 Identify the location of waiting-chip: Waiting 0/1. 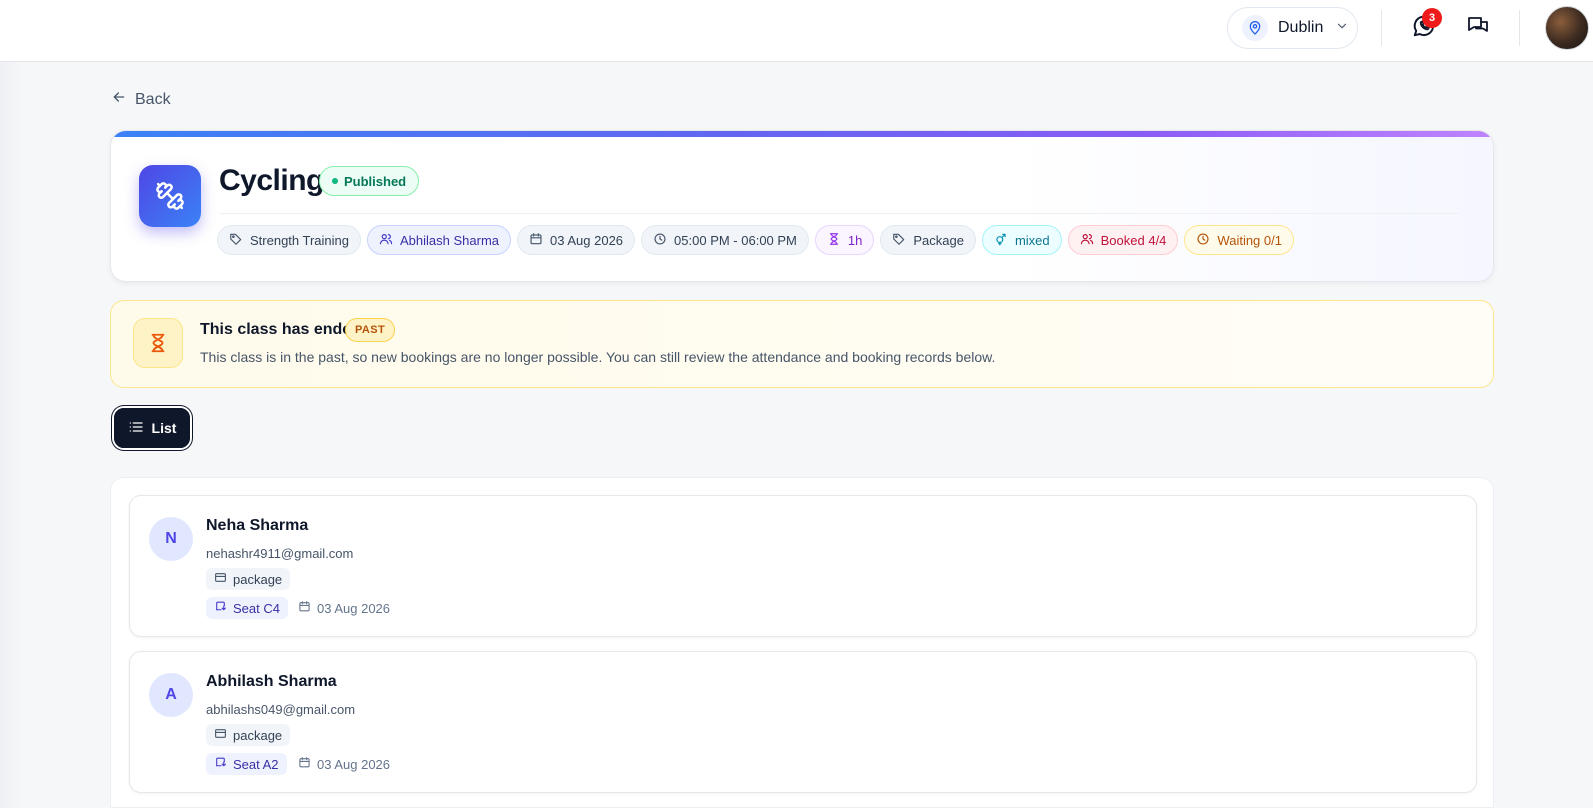
(1239, 240).